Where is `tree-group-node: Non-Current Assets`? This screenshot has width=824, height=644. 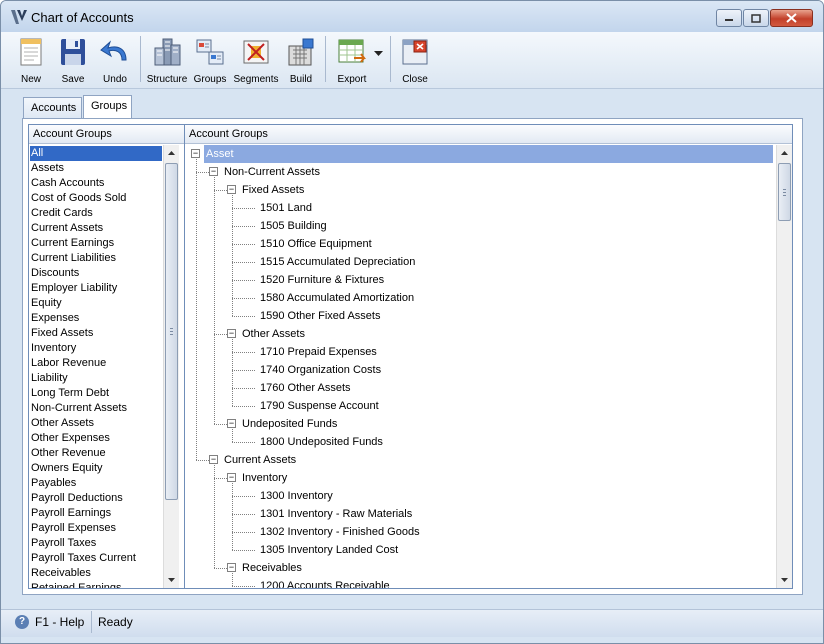
tree-group-node: Non-Current Assets is located at coordinates (271, 172).